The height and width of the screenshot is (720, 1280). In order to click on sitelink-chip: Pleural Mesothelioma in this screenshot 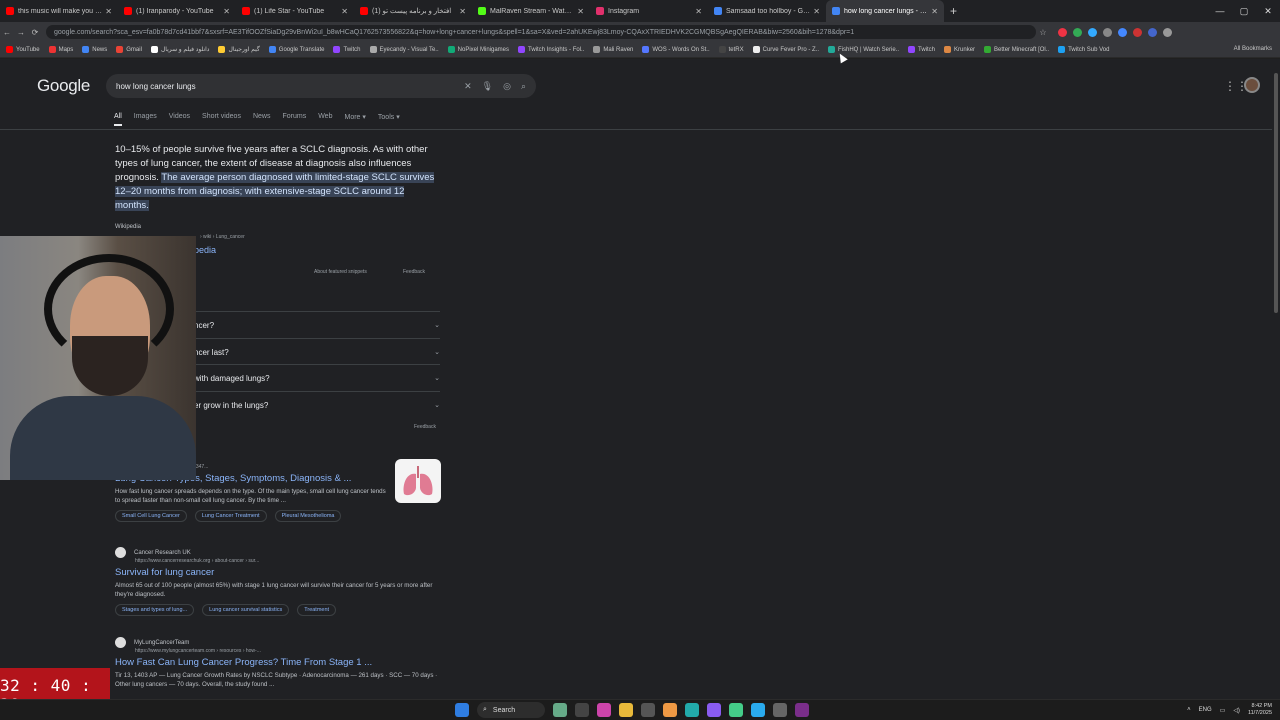, I will do `click(308, 516)`.